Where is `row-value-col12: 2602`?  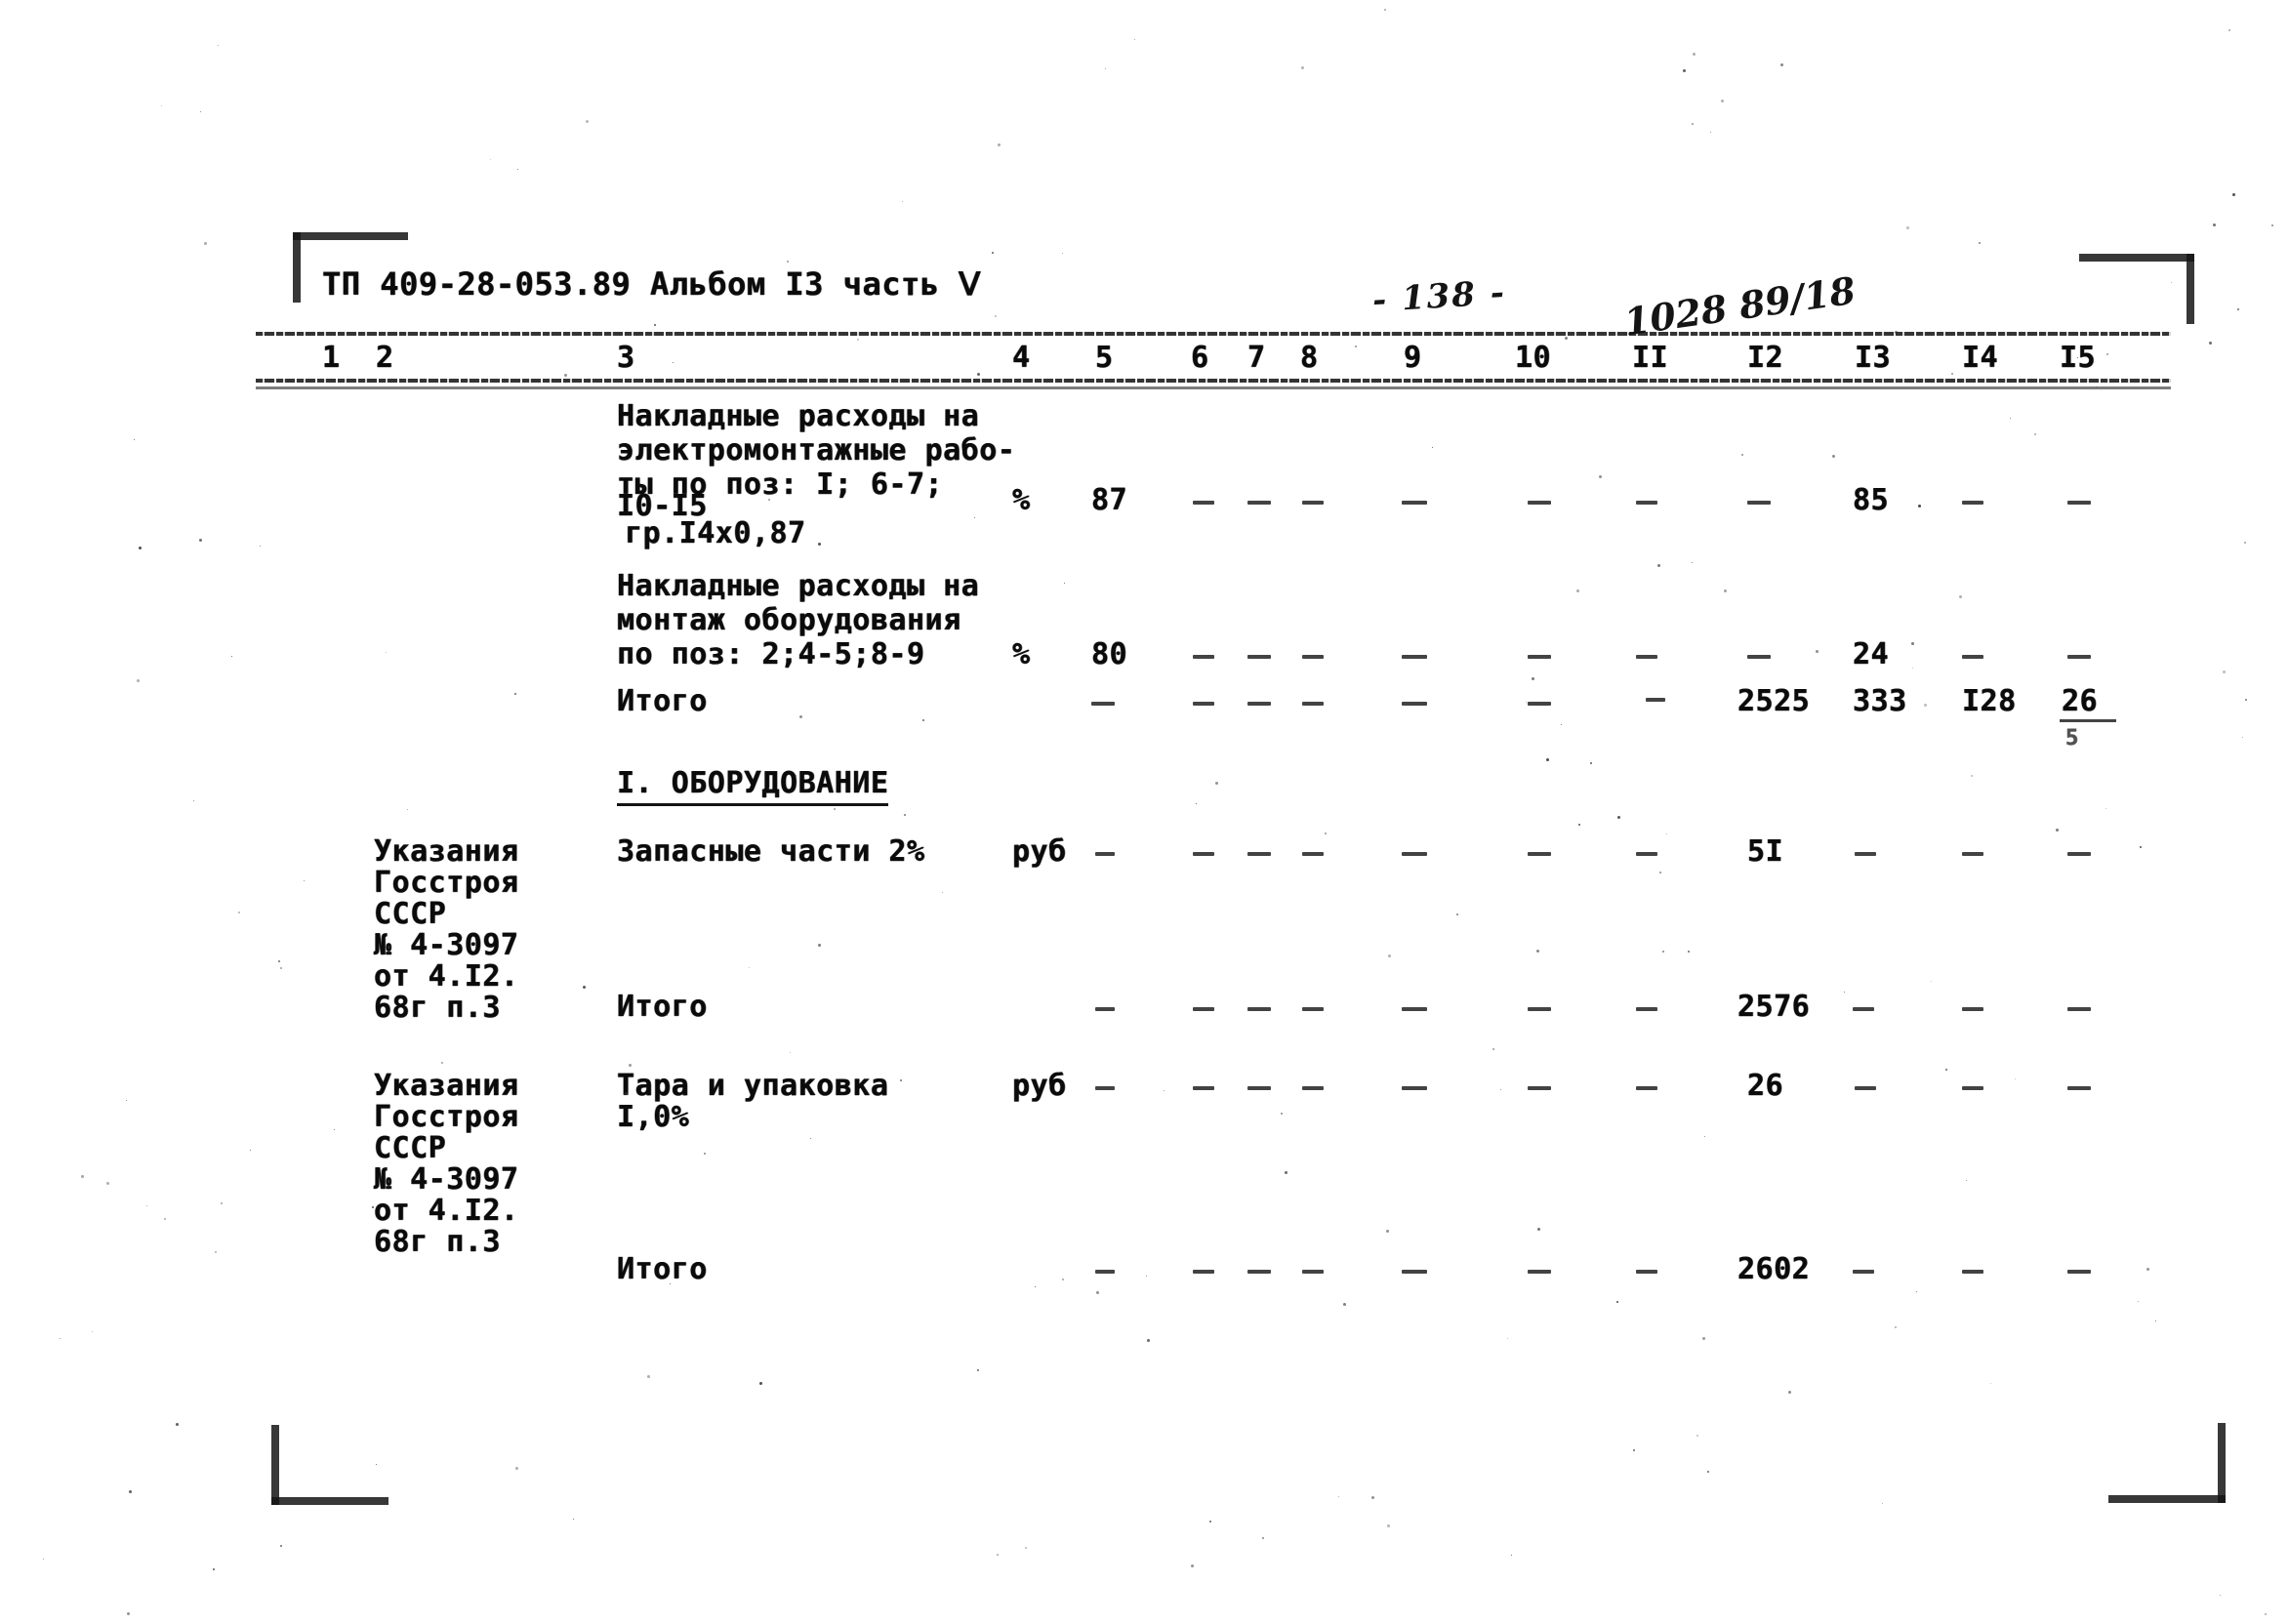 row-value-col12: 2602 is located at coordinates (1774, 1269).